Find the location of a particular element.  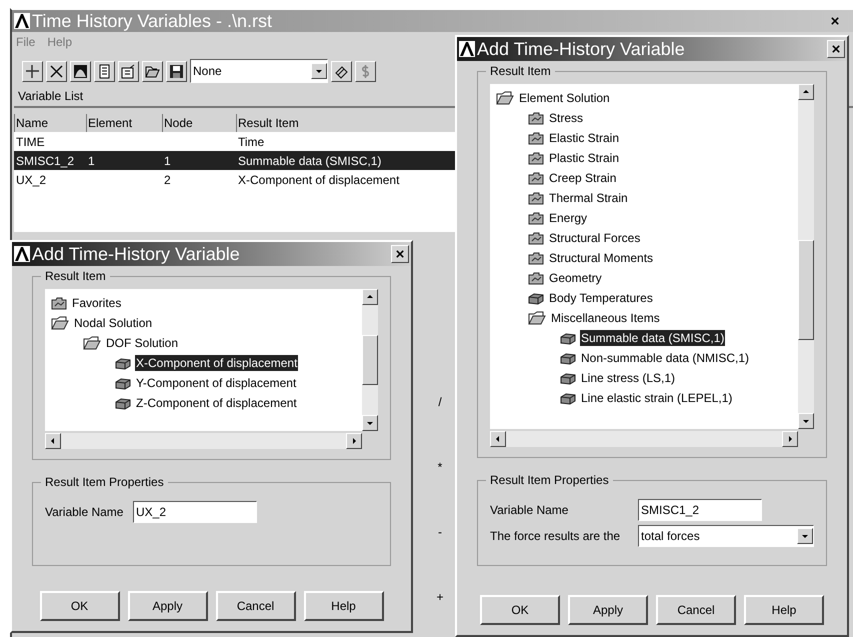

tree-item: Energy is located at coordinates (568, 218).